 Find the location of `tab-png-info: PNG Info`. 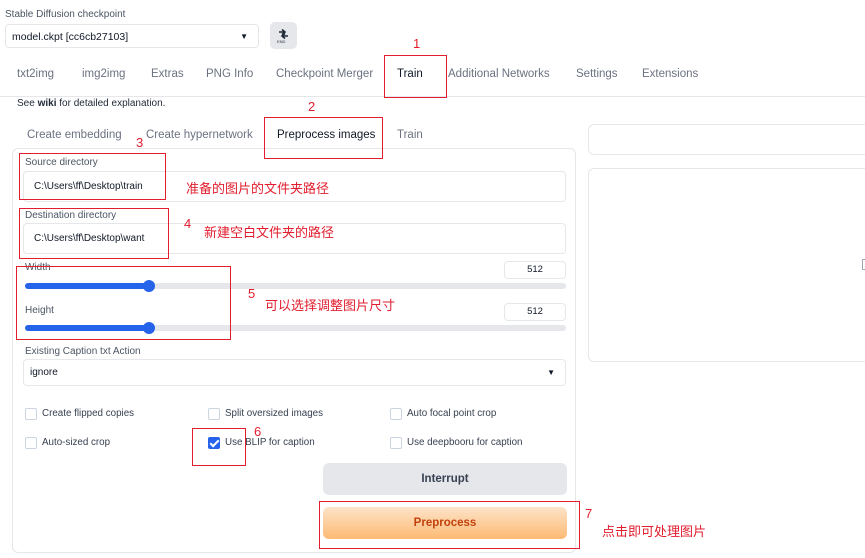

tab-png-info: PNG Info is located at coordinates (229, 74).